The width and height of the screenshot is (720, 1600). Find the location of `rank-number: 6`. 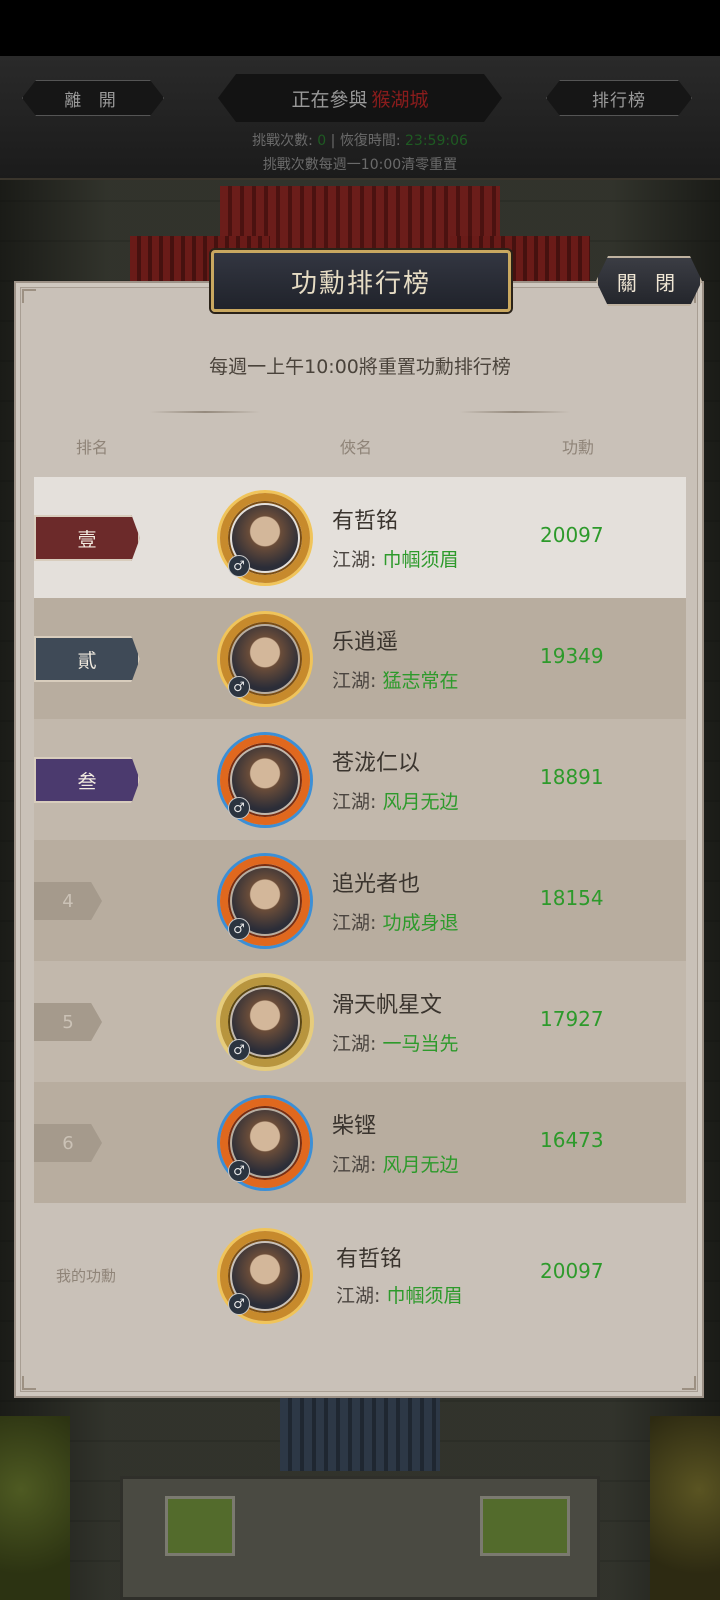

rank-number: 6 is located at coordinates (68, 1143).